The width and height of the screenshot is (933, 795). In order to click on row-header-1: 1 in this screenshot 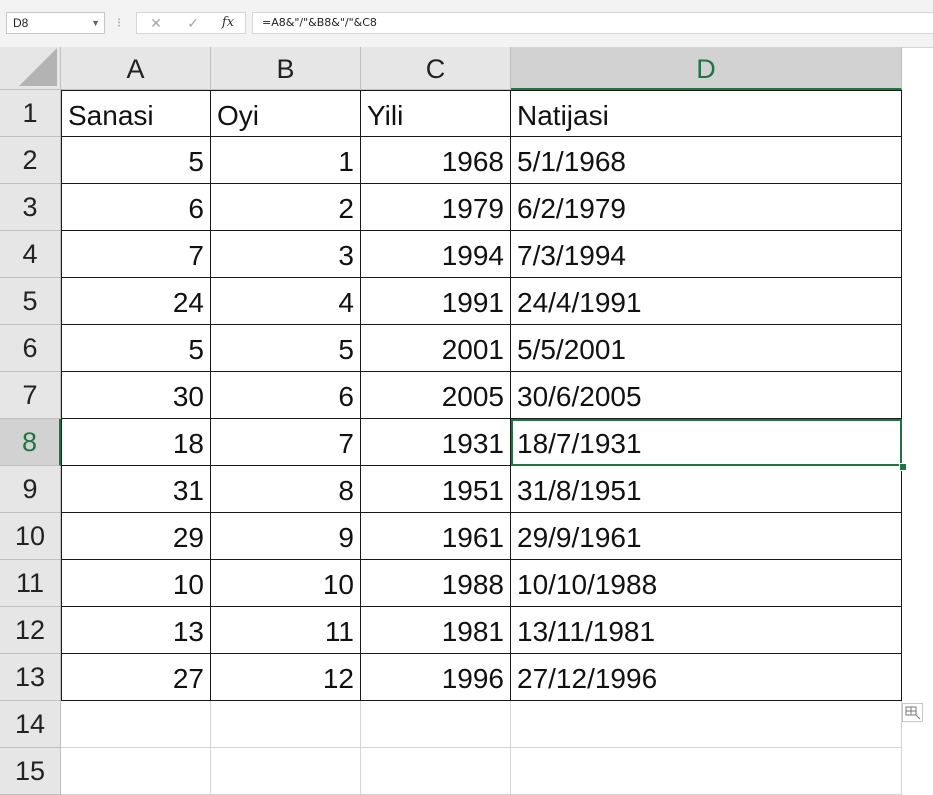, I will do `click(30, 113)`.